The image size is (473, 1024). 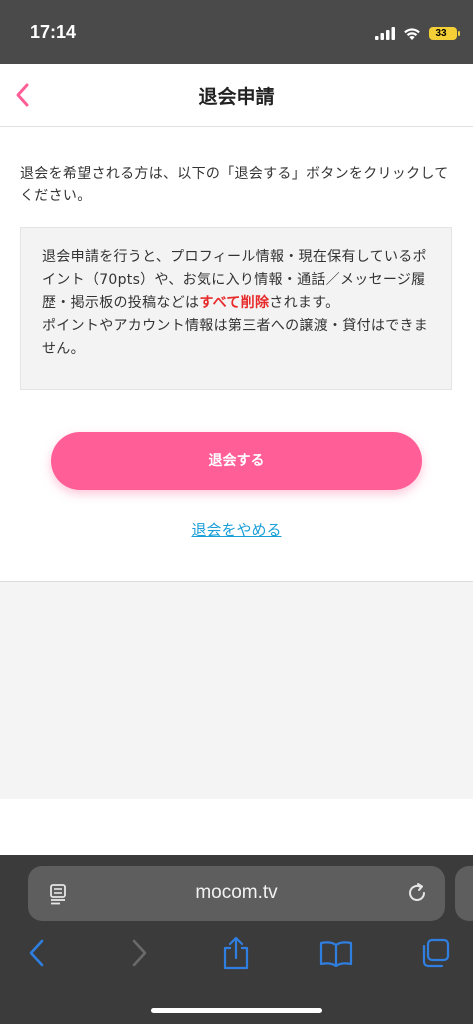 What do you see at coordinates (435, 953) in the screenshot?
I see `tabs-icon` at bounding box center [435, 953].